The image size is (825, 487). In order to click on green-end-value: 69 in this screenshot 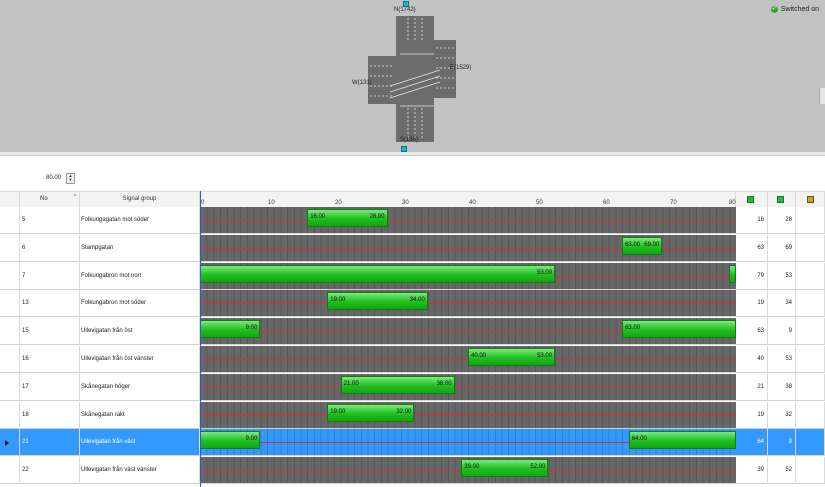, I will do `click(782, 247)`.